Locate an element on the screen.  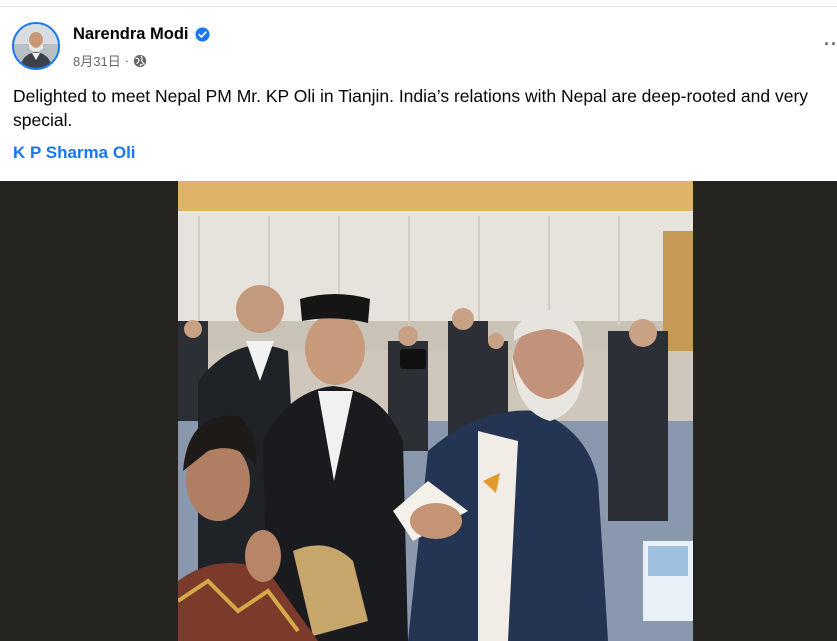
tagged-person-link: K P Sharma Oli is located at coordinates (74, 153).